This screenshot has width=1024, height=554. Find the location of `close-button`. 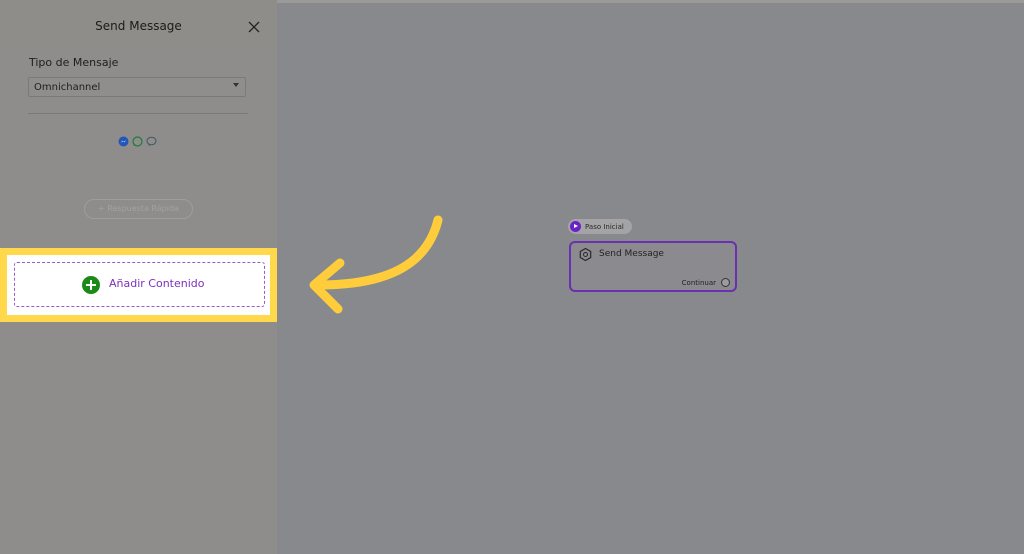

close-button is located at coordinates (254, 27).